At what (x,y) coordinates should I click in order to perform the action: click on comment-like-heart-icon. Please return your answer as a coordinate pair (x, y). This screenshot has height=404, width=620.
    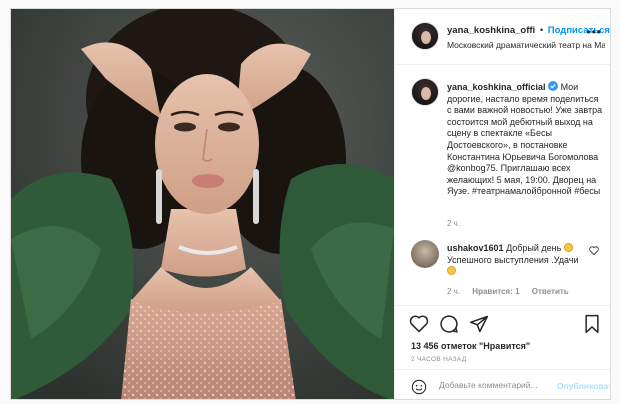
    Looking at the image, I should click on (594, 250).